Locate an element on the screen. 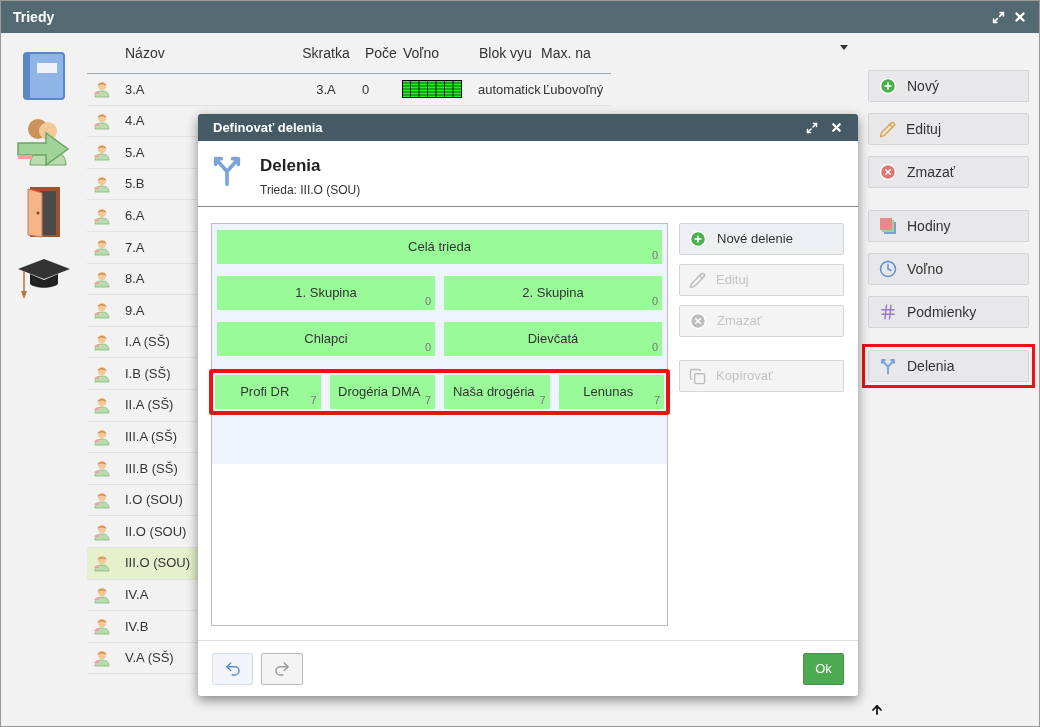 Image resolution: width=1040 pixels, height=727 pixels. group-name: Chlapci is located at coordinates (326, 339).